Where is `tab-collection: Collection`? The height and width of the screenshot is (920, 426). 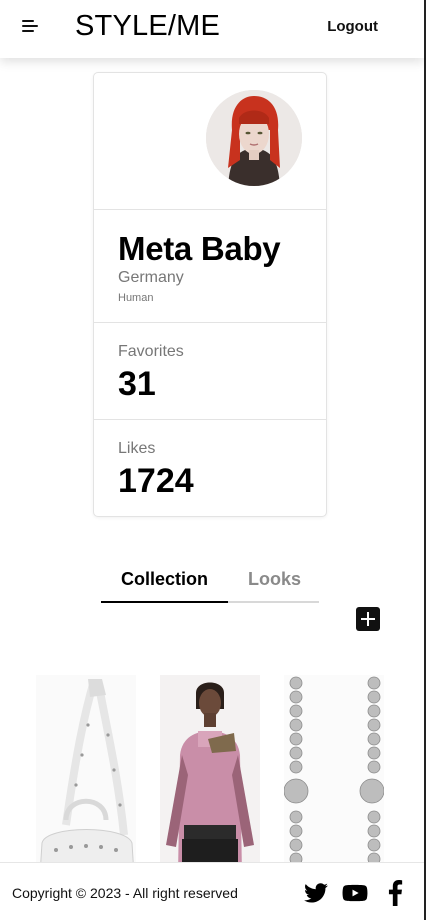 tab-collection: Collection is located at coordinates (164, 579).